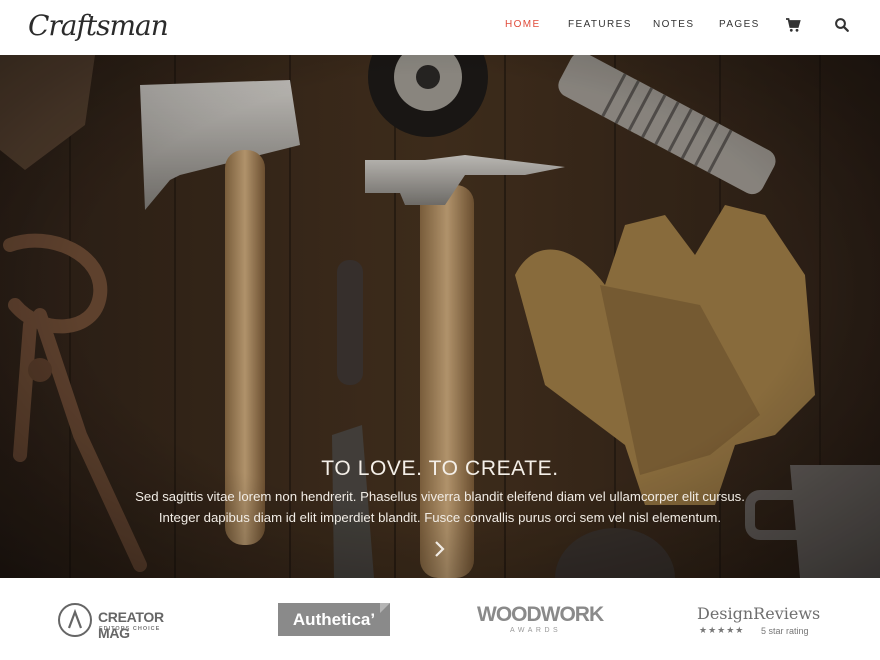 The height and width of the screenshot is (660, 880). Describe the element at coordinates (762, 624) in the screenshot. I see `design-reviews-logo: DesignReviews ★★★★★ 5 star rating` at that location.